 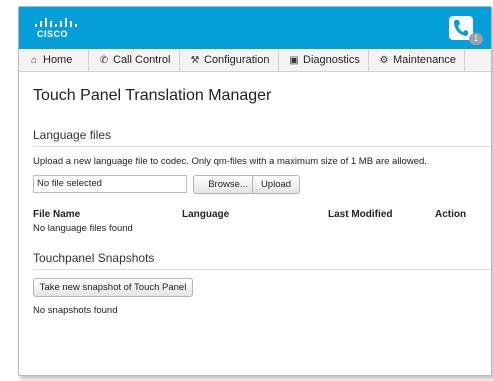 I want to click on no-snapshots-message: No snapshots found, so click(x=75, y=310).